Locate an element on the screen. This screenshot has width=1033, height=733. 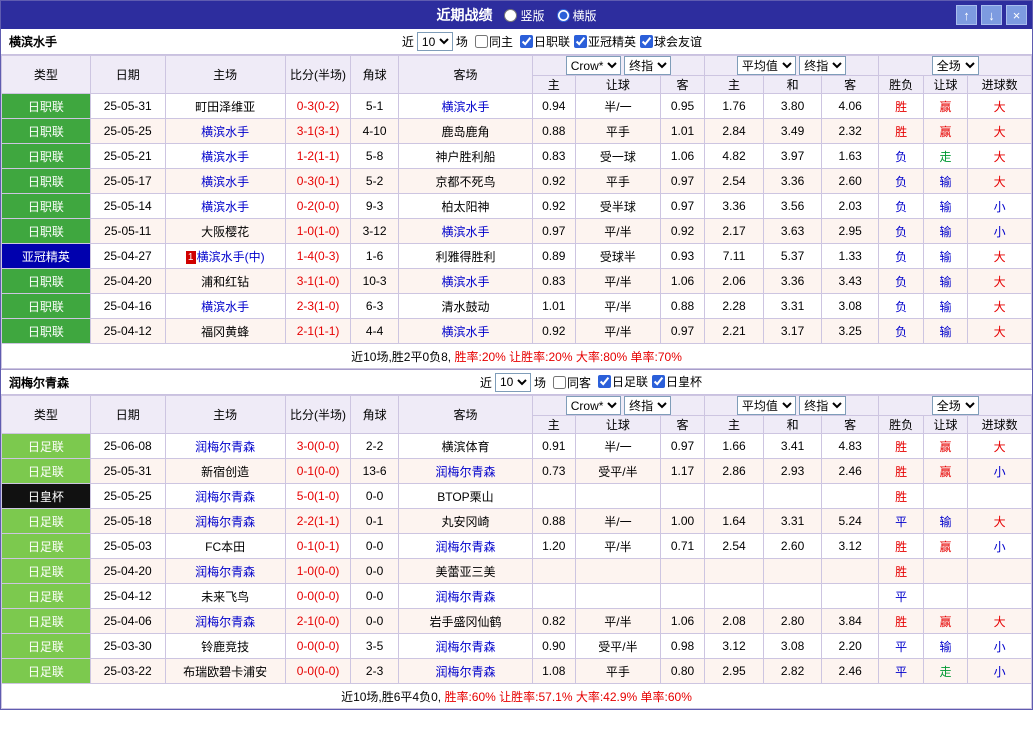
match-score: 5-0(1-0) is located at coordinates (318, 496).